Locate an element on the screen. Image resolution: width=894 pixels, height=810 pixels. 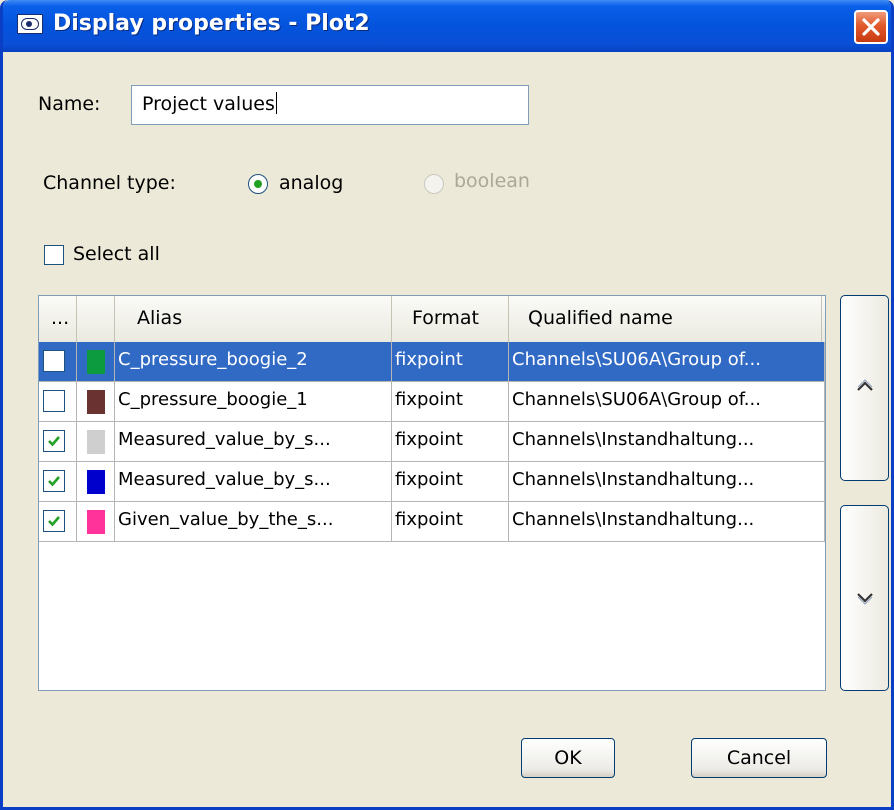
window-title: Display properties - Plot2 is located at coordinates (211, 23).